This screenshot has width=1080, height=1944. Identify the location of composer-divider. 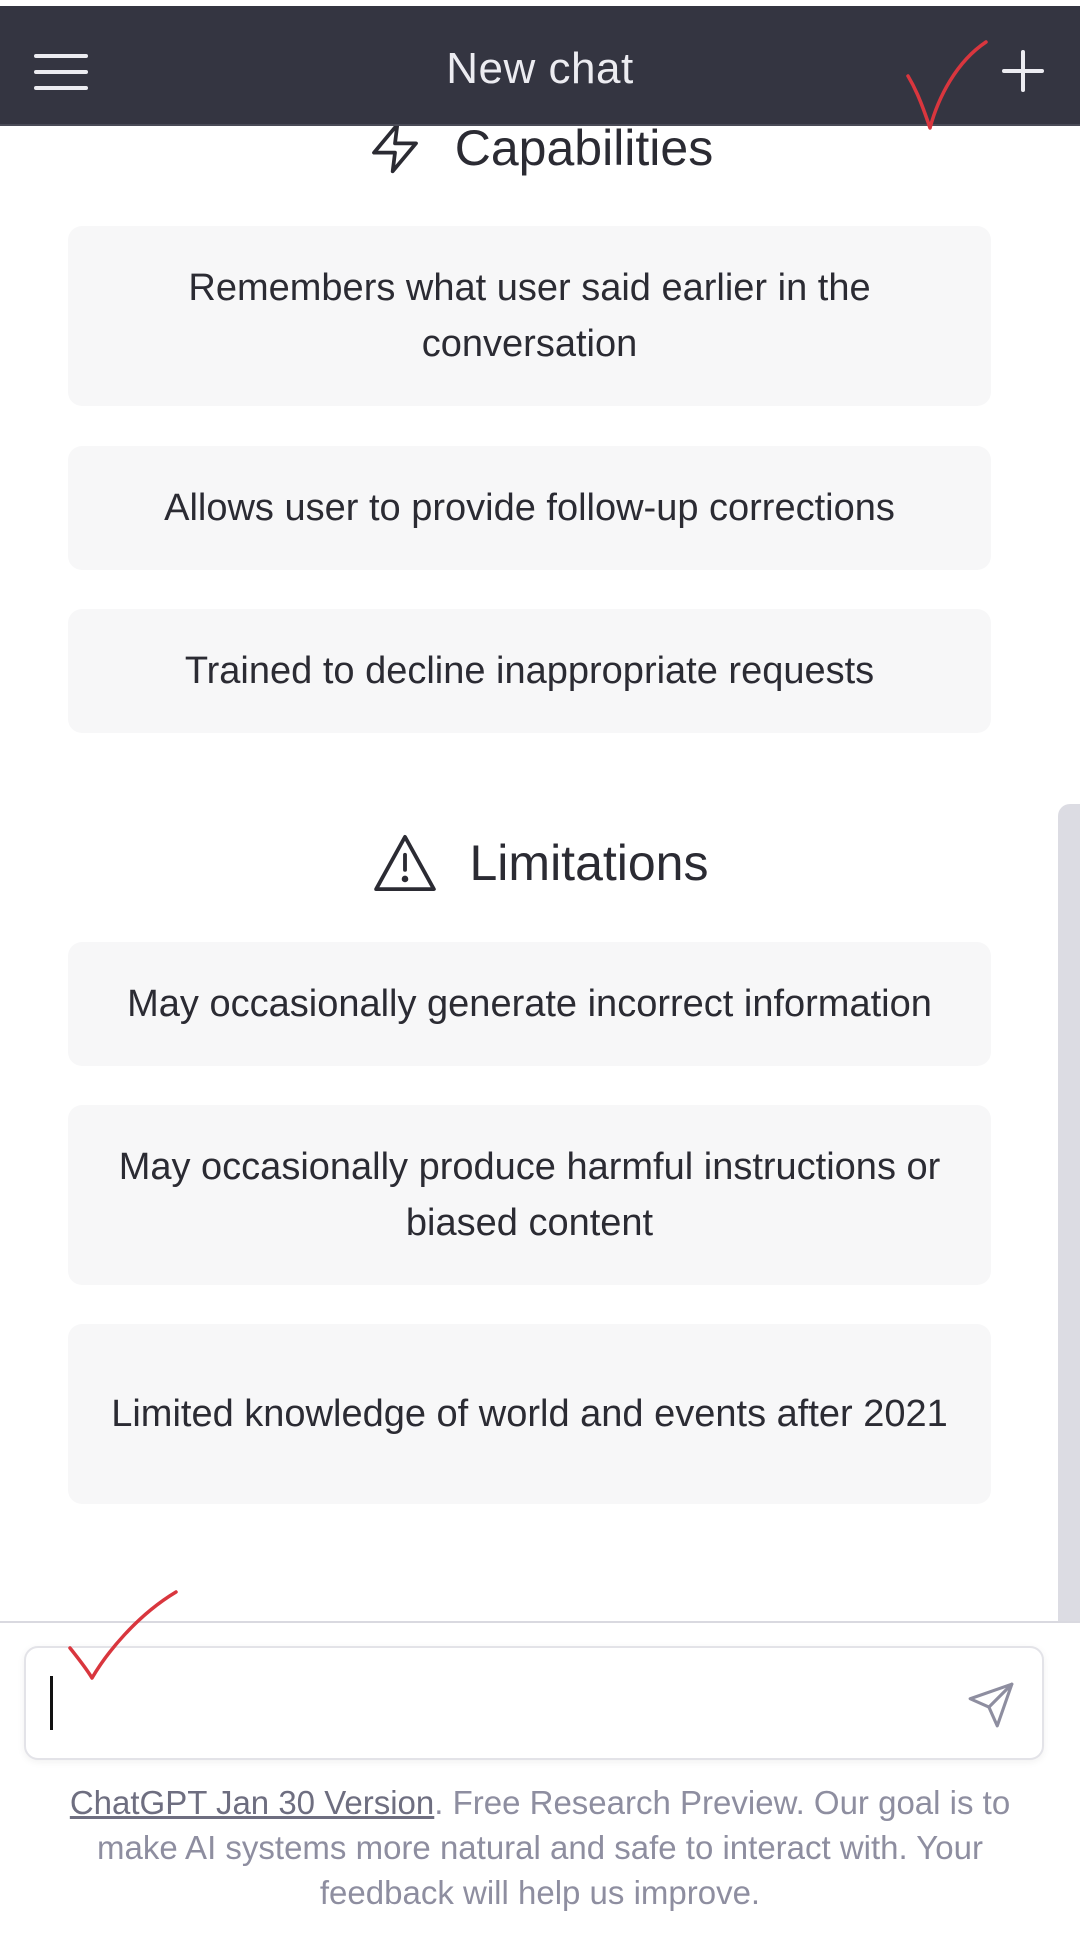
(540, 1622).